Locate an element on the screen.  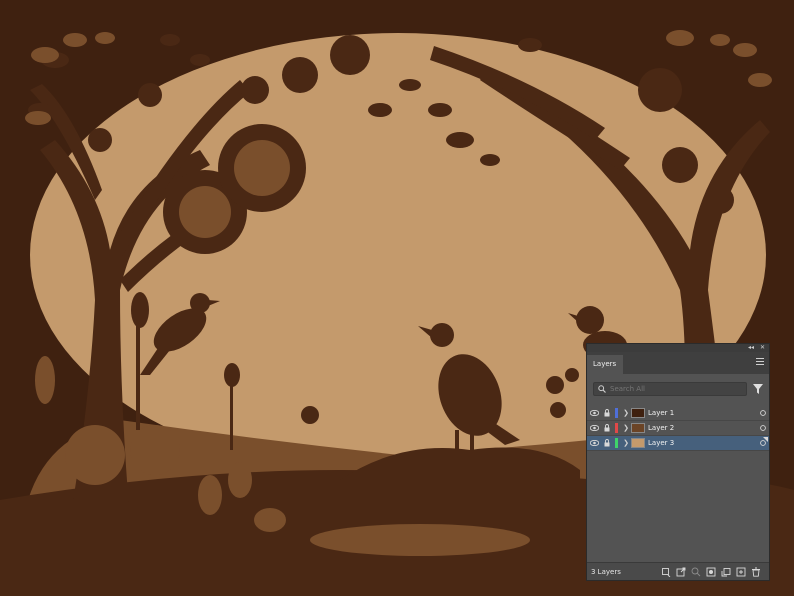
footer-toolbar is located at coordinates (711, 572).